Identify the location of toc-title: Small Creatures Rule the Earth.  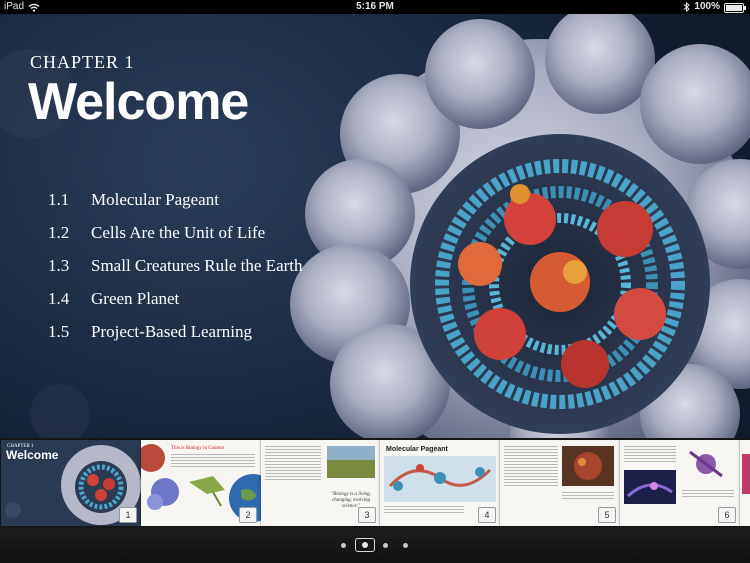
(197, 265).